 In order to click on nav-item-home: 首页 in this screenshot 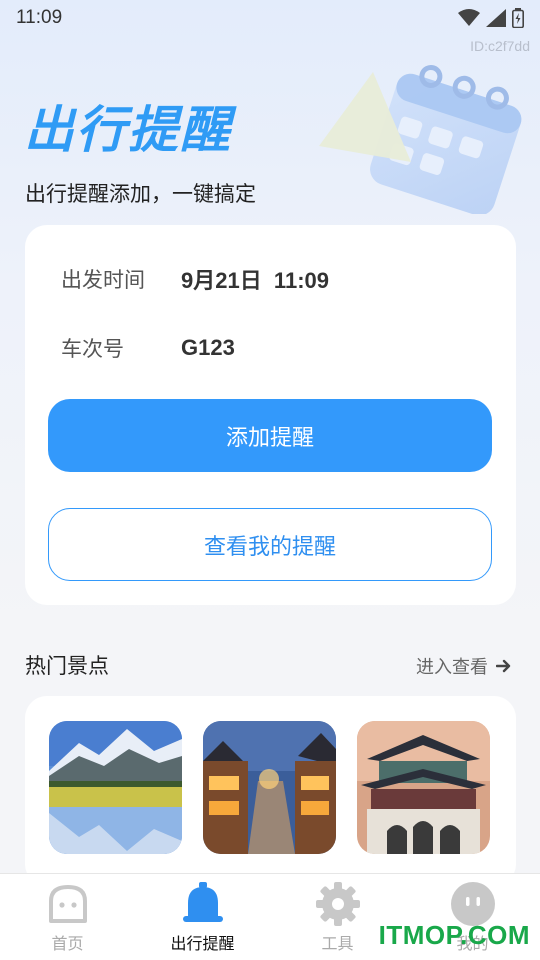, I will do `click(67, 917)`.